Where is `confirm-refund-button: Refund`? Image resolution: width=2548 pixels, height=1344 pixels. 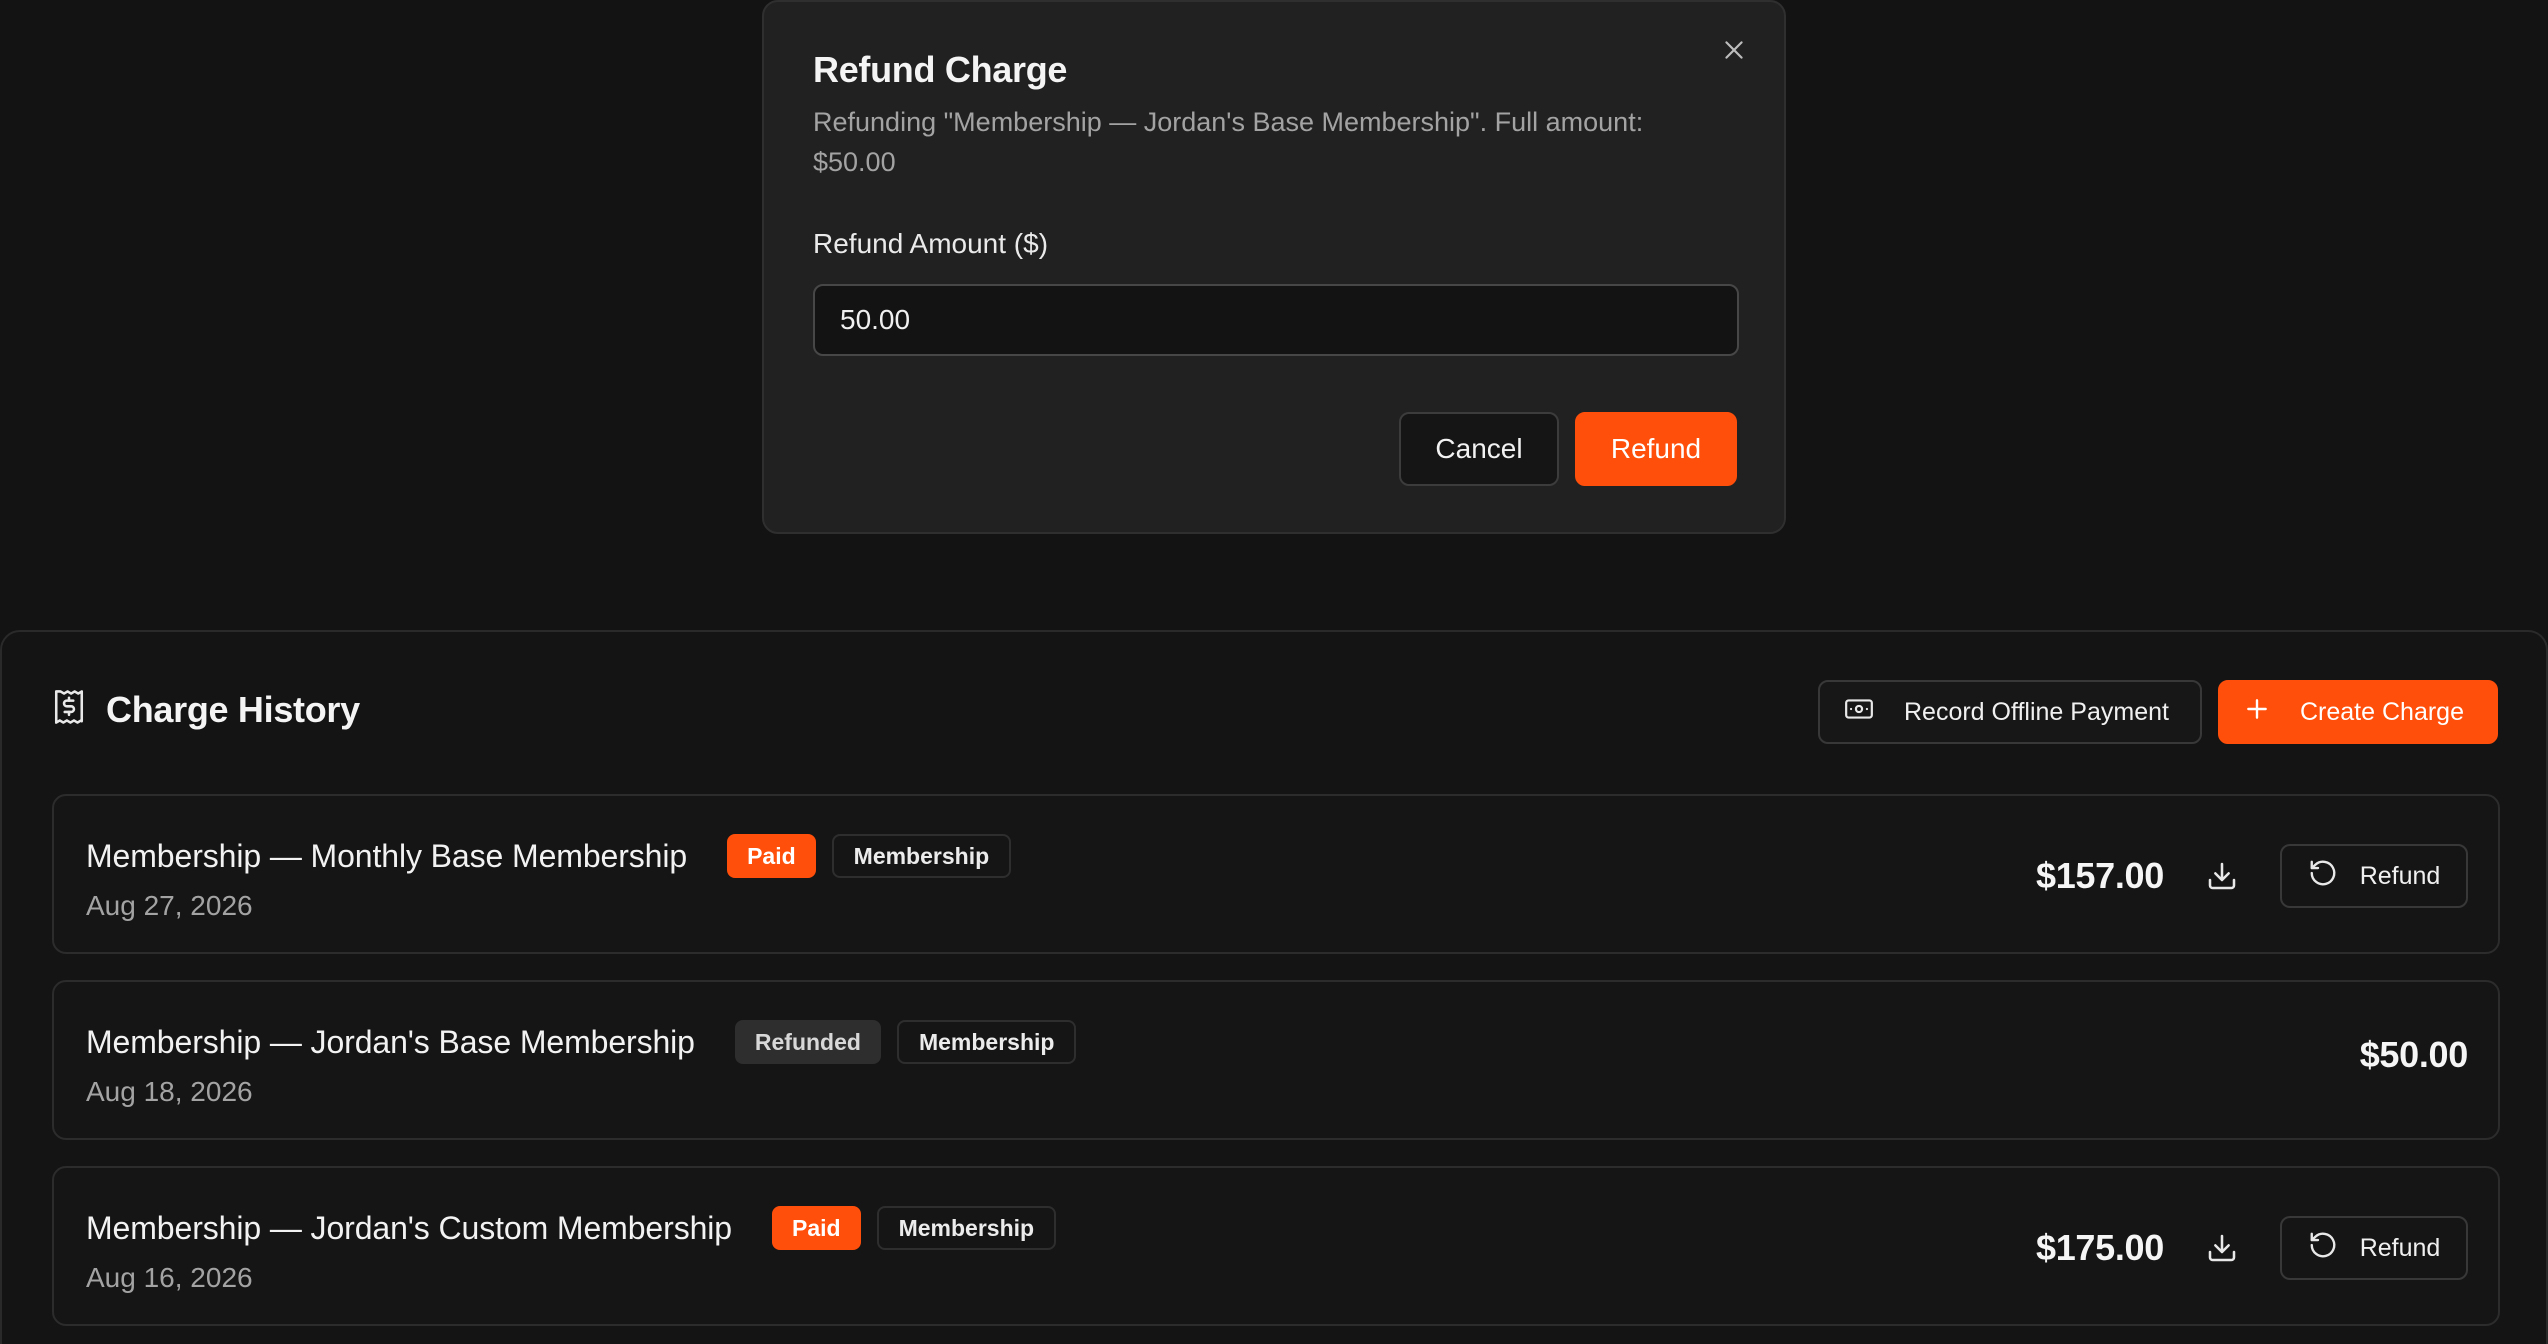
confirm-refund-button: Refund is located at coordinates (1656, 449).